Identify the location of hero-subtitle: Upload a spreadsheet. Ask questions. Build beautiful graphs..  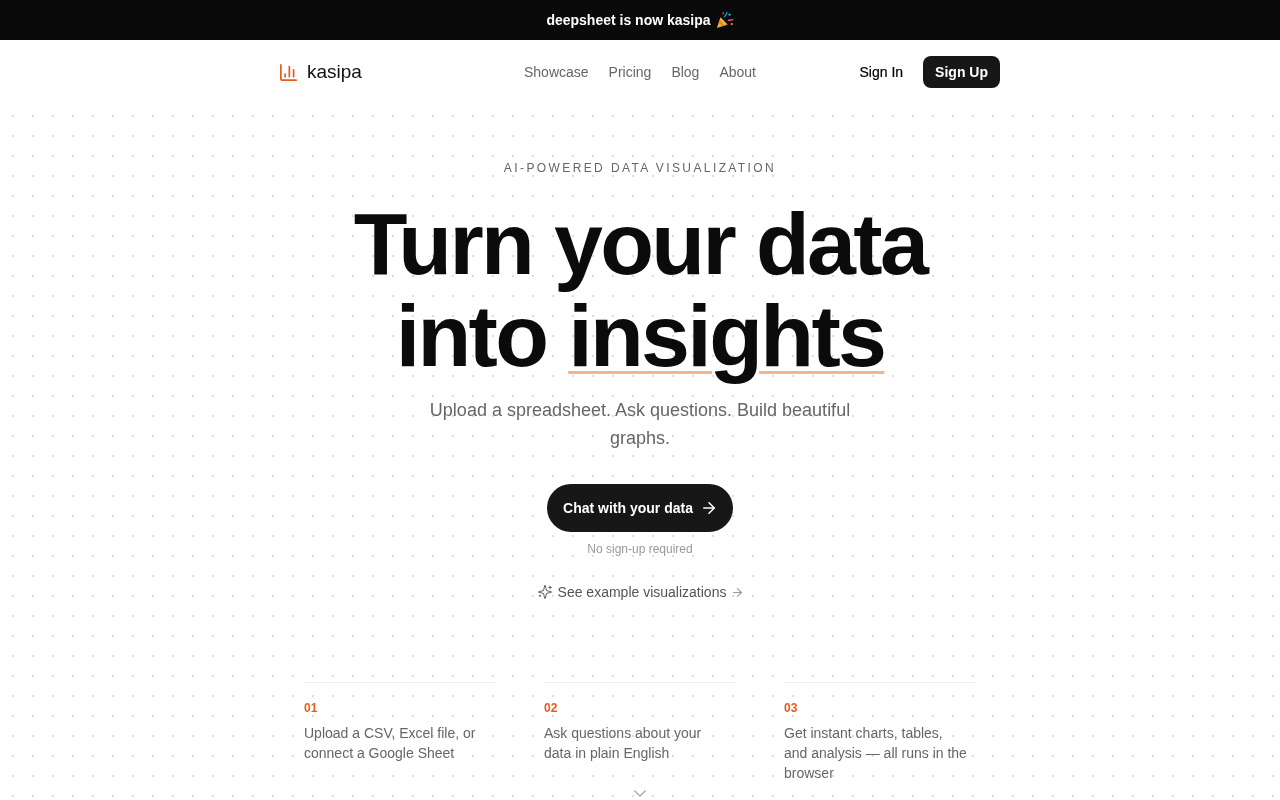
(640, 424).